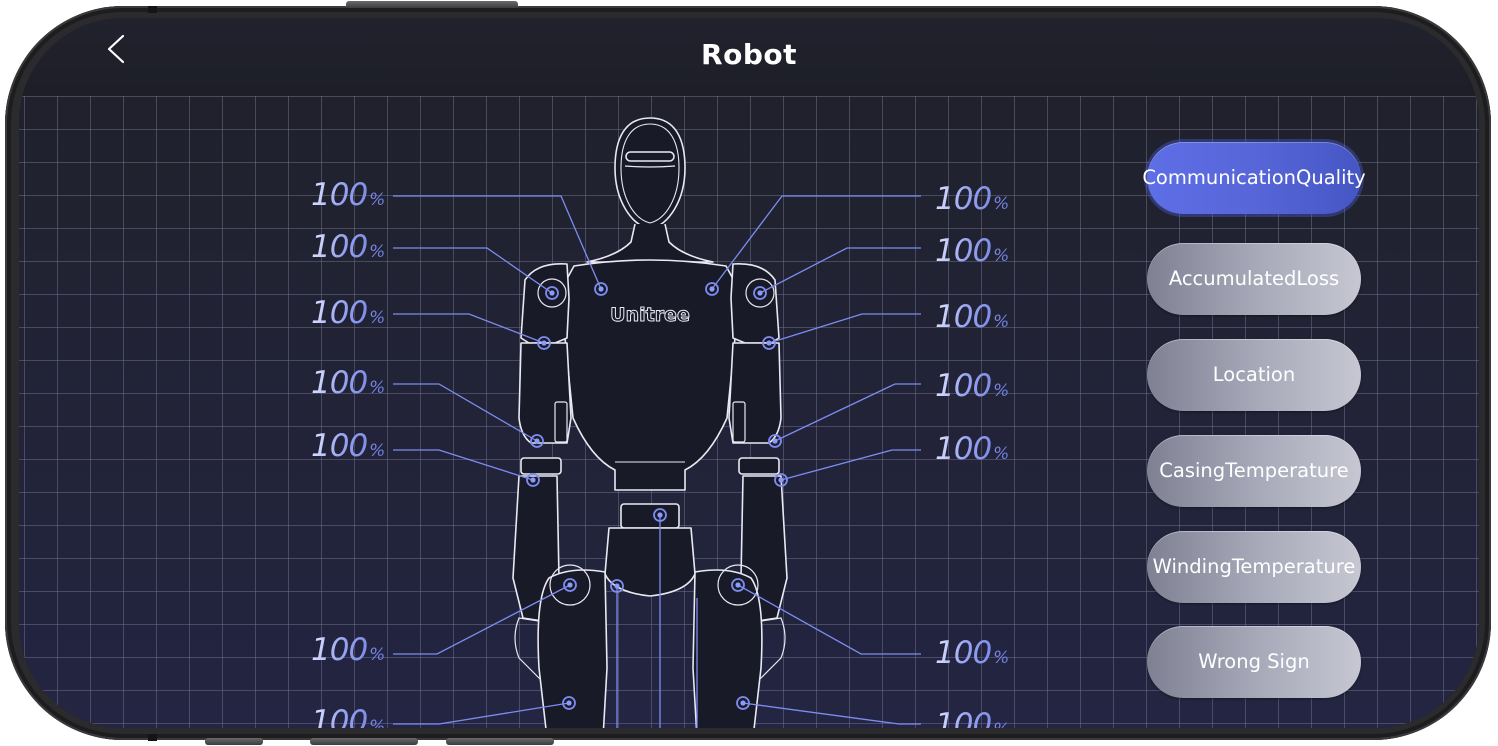  What do you see at coordinates (1331, 177) in the screenshot?
I see `metric-label-line: Quality` at bounding box center [1331, 177].